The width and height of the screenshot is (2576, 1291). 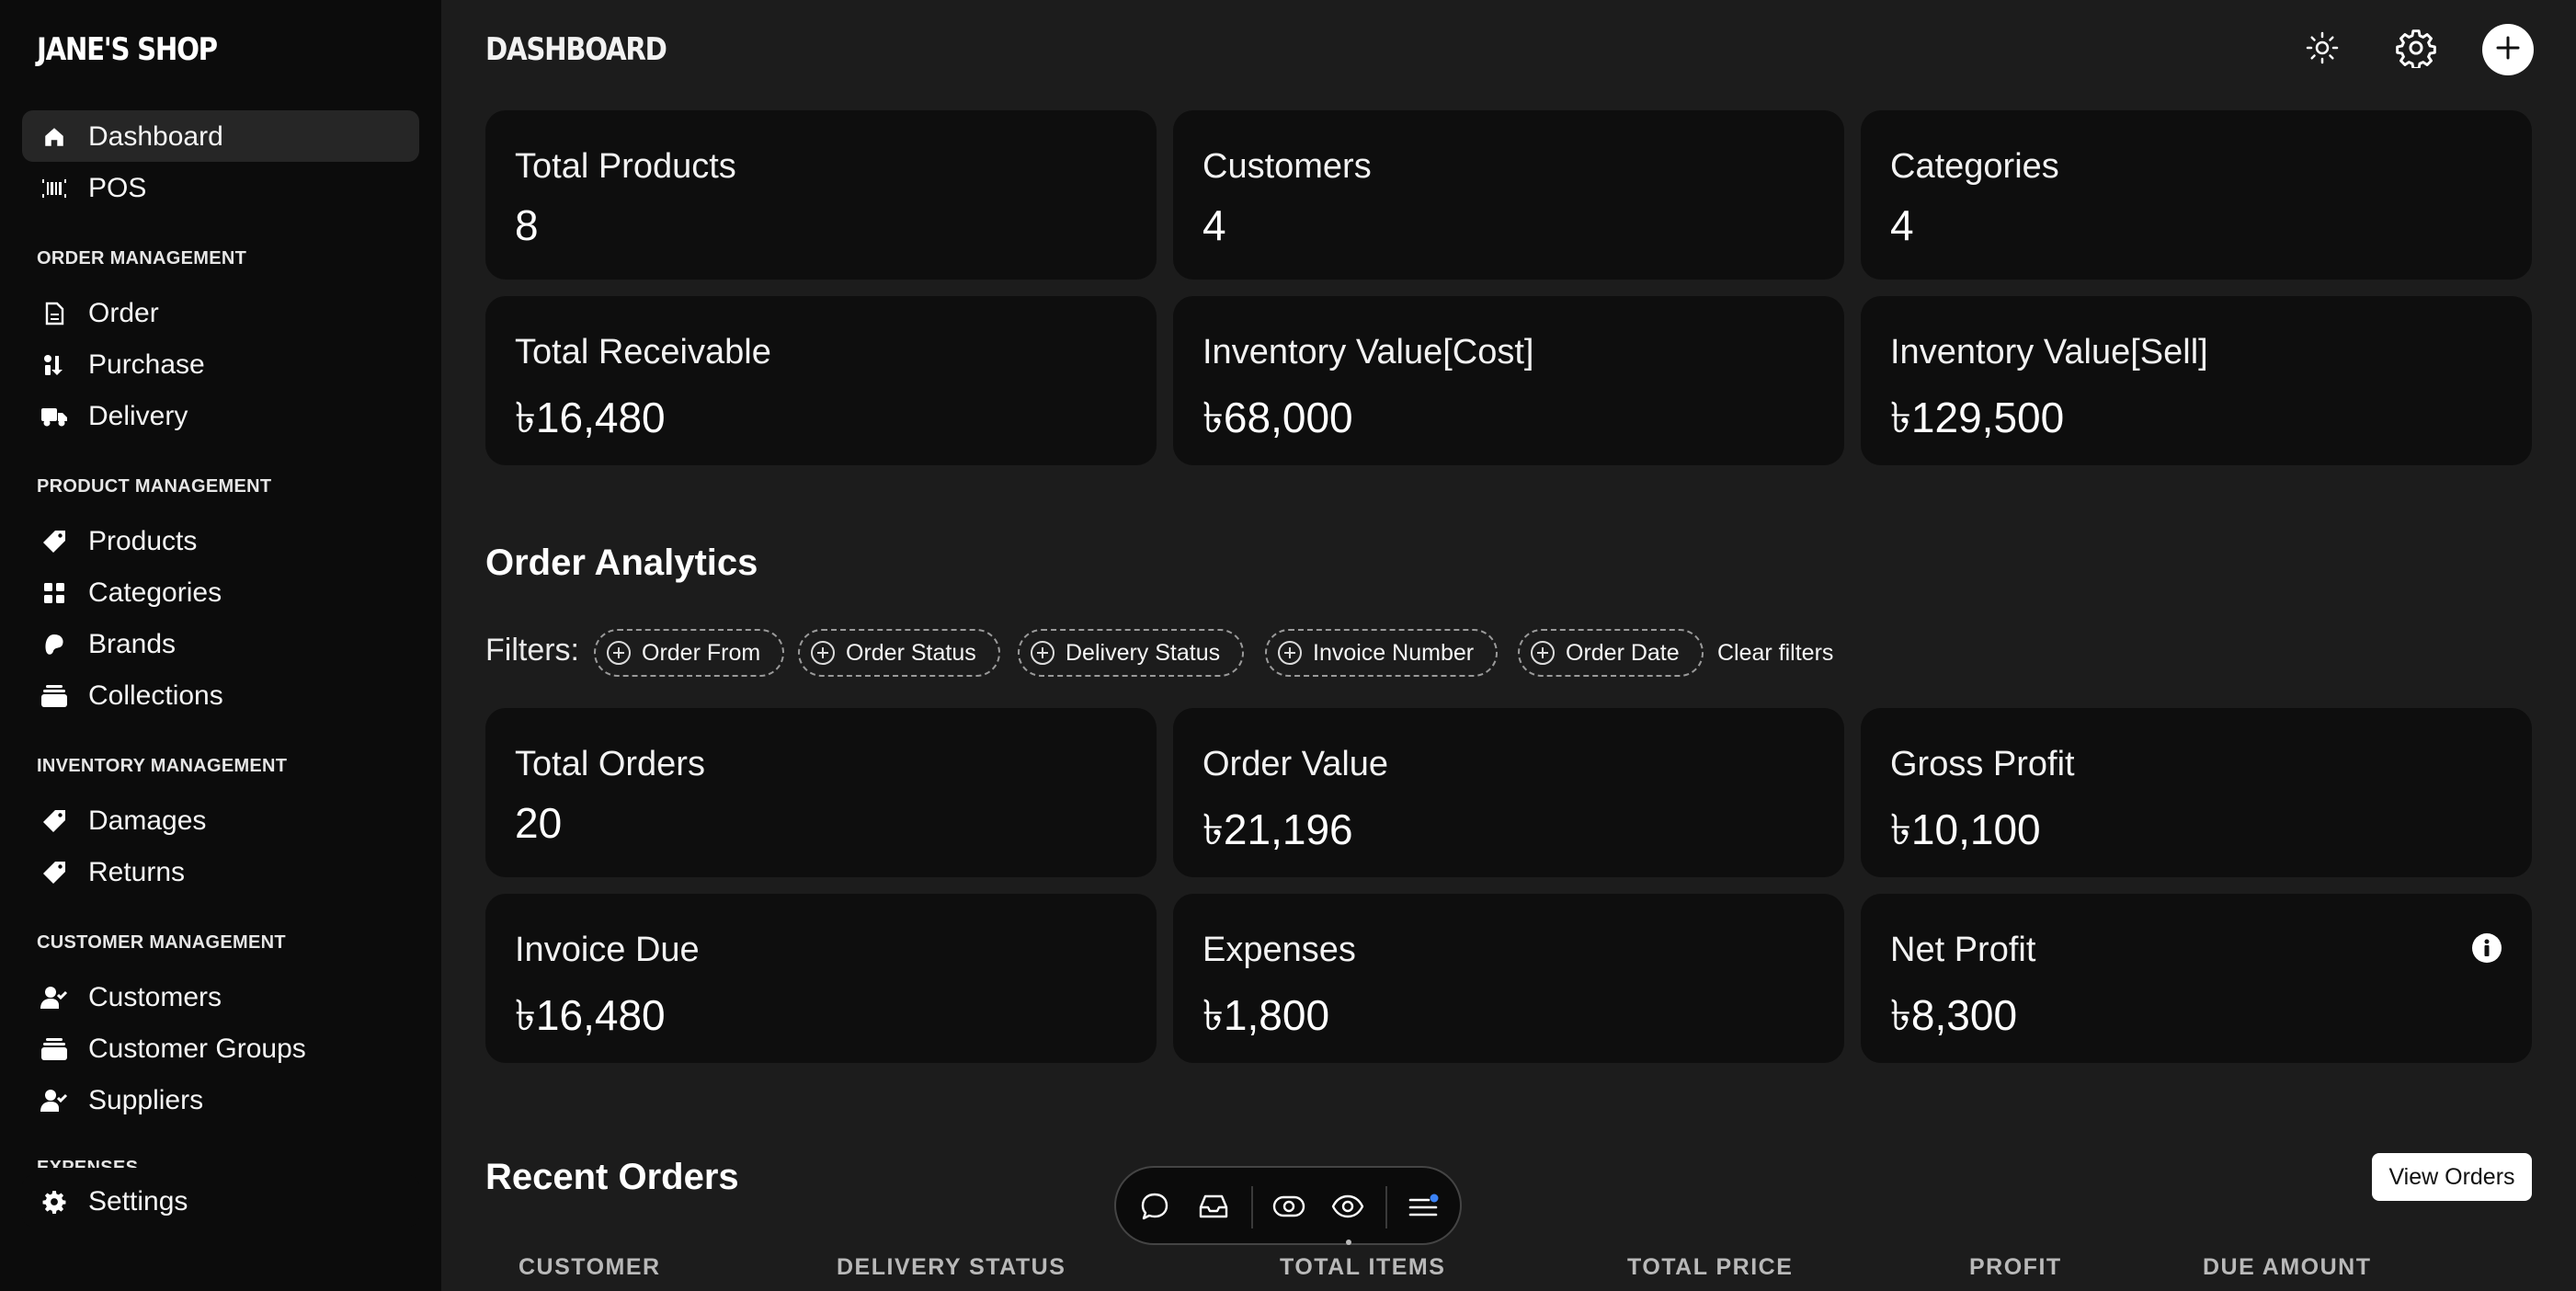 I want to click on stat-label: Expenses, so click(x=1279, y=950).